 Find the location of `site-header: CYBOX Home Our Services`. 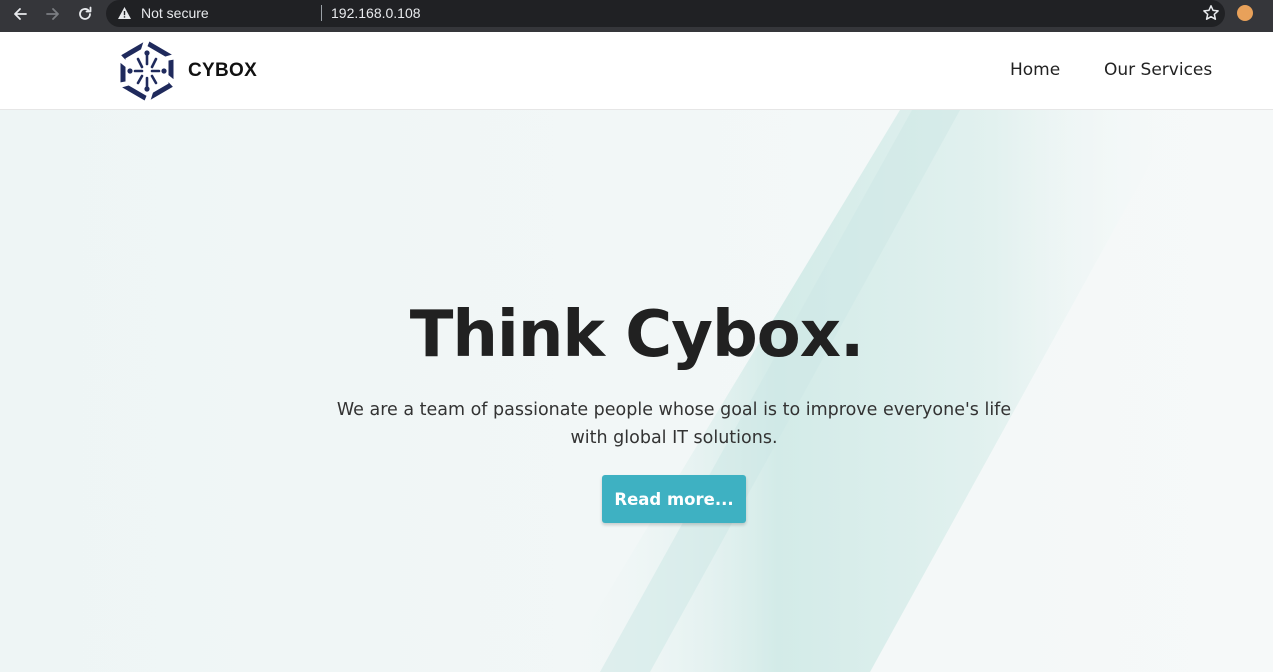

site-header: CYBOX Home Our Services is located at coordinates (636, 71).